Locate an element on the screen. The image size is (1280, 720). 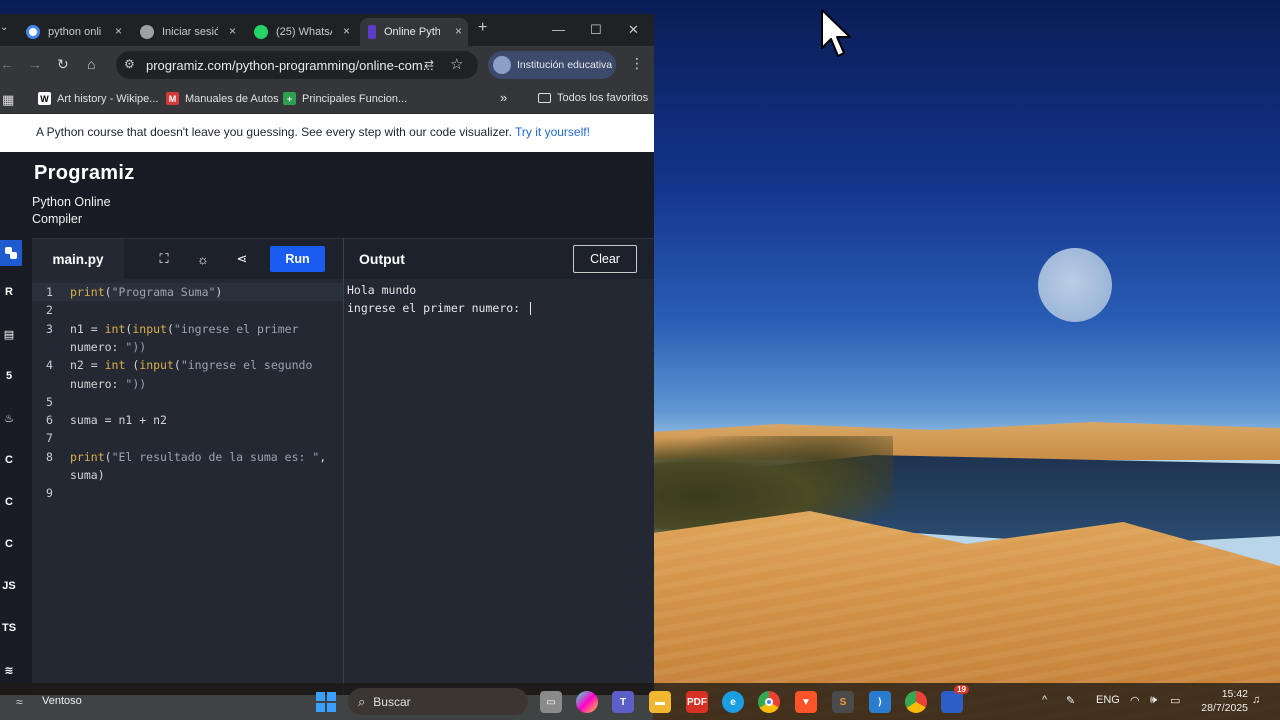
start-button is located at coordinates (326, 702).